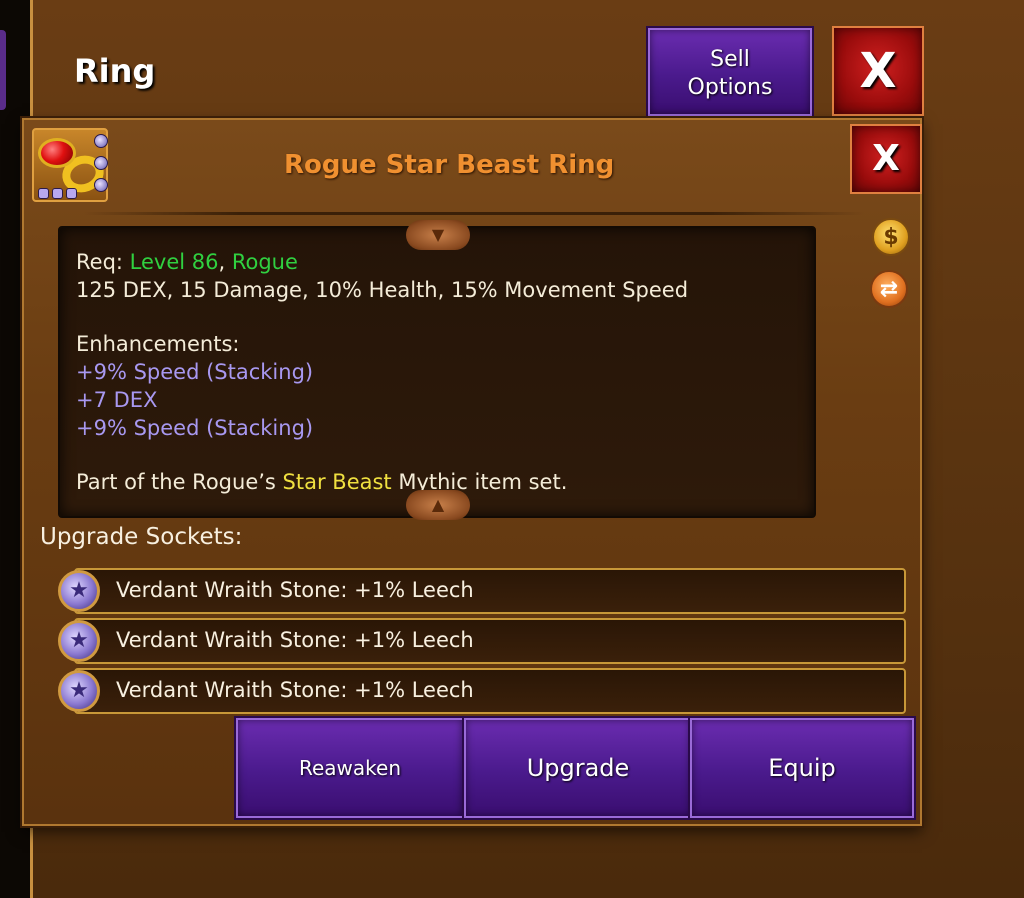 The width and height of the screenshot is (1024, 898). I want to click on title-divider, so click(474, 213).